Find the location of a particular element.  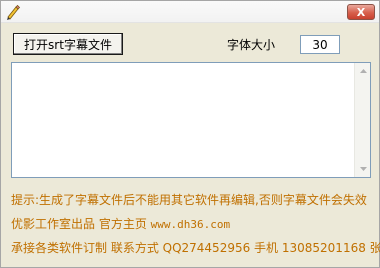

studio-line: 优影工作室出品 官方主页 www.dh36.com is located at coordinates (120, 223).